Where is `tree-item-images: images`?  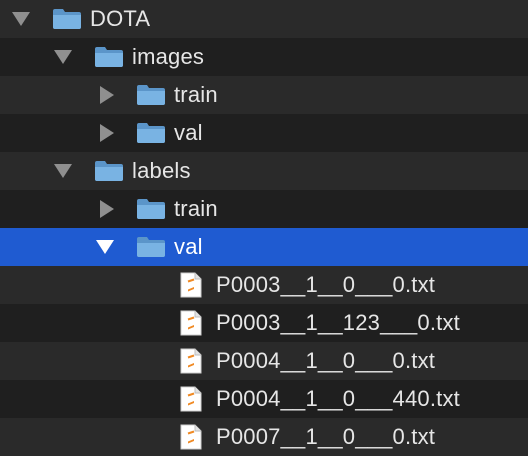 tree-item-images: images is located at coordinates (264, 57).